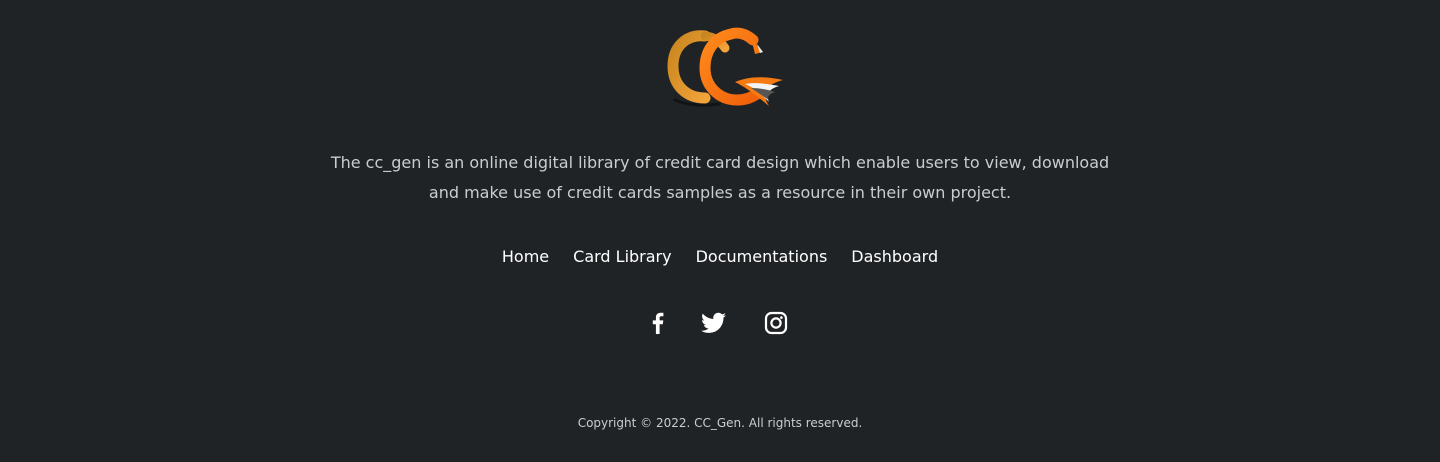  I want to click on nav-dashboard-link: Dashboard, so click(894, 257).